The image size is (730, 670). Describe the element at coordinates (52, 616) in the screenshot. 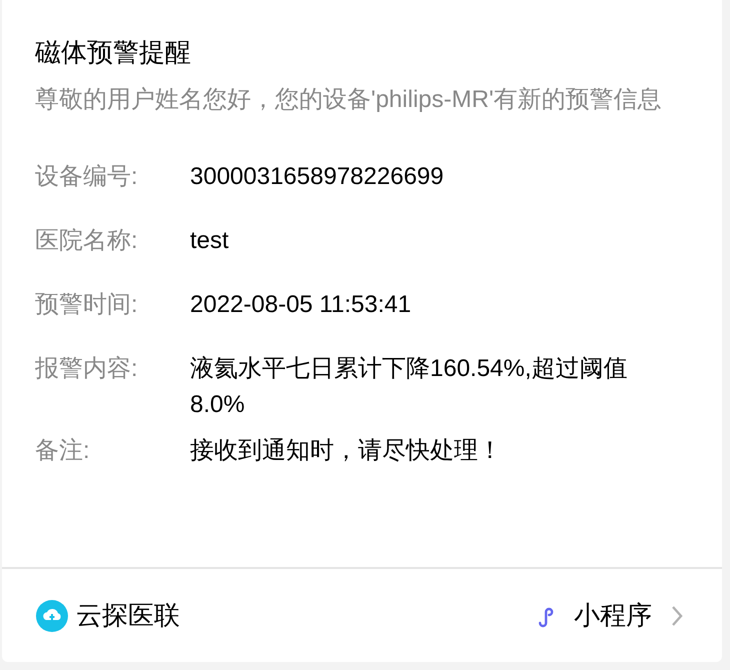

I see `cloud-logo-icon` at that location.